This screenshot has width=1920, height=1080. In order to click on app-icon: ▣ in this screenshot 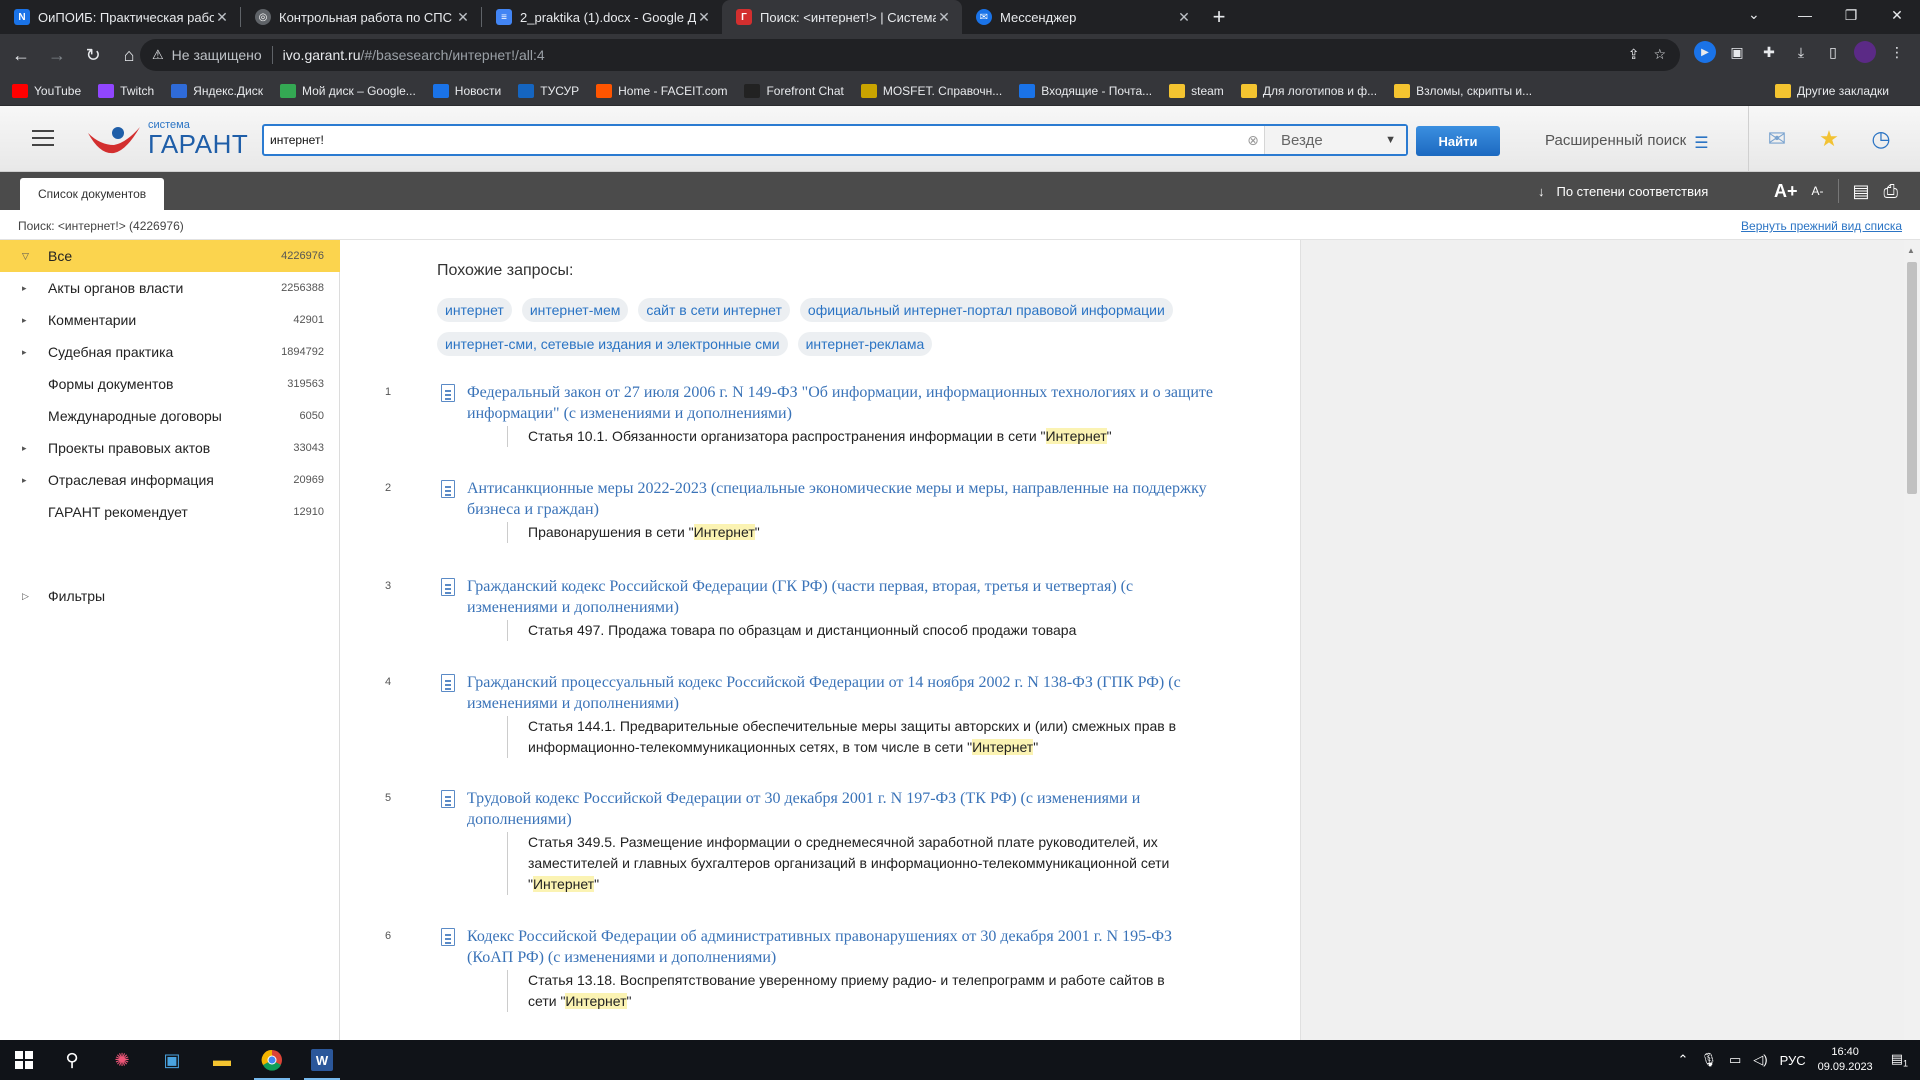, I will do `click(172, 1060)`.